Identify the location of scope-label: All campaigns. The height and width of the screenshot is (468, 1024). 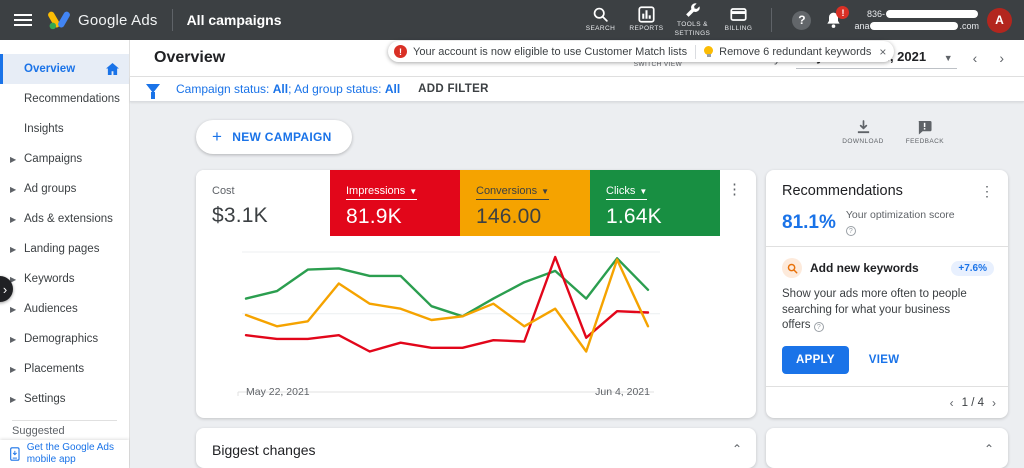
(234, 20).